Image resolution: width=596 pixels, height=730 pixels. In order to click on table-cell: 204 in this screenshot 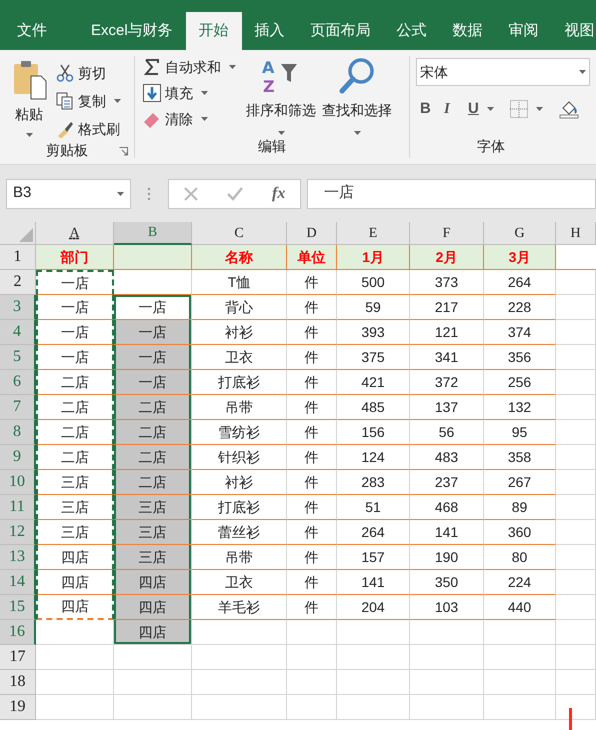, I will do `click(373, 607)`.